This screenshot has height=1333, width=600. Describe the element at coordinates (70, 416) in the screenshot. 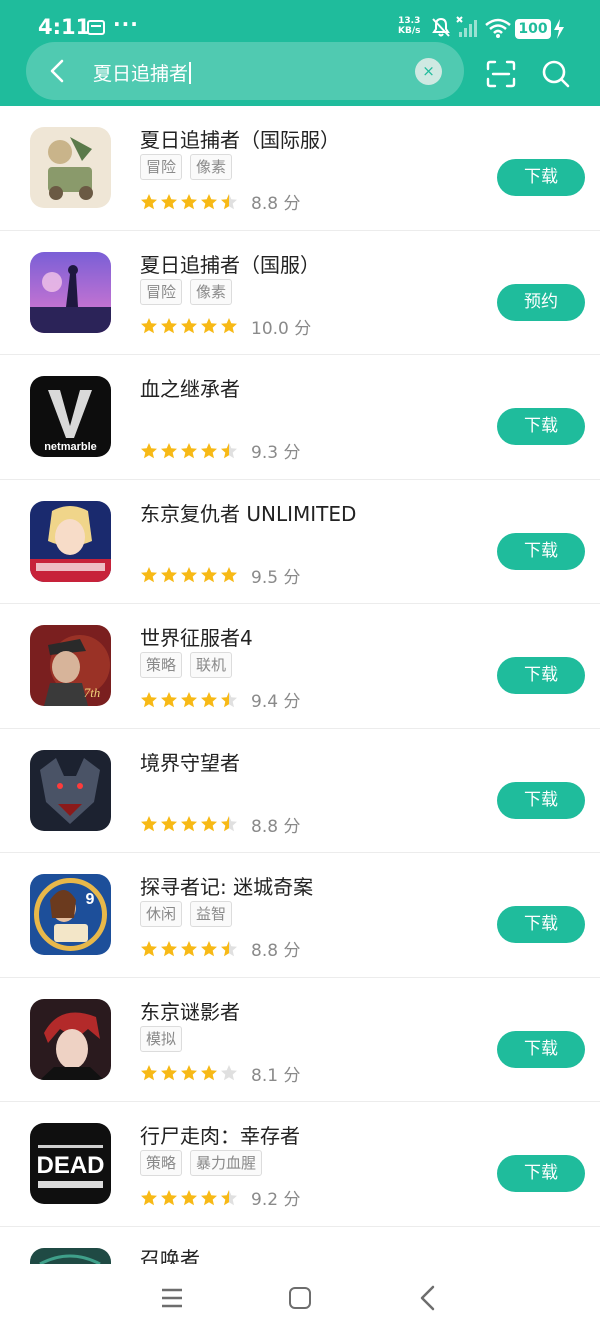

I see `app-icon-blood-heir: netmarble` at that location.